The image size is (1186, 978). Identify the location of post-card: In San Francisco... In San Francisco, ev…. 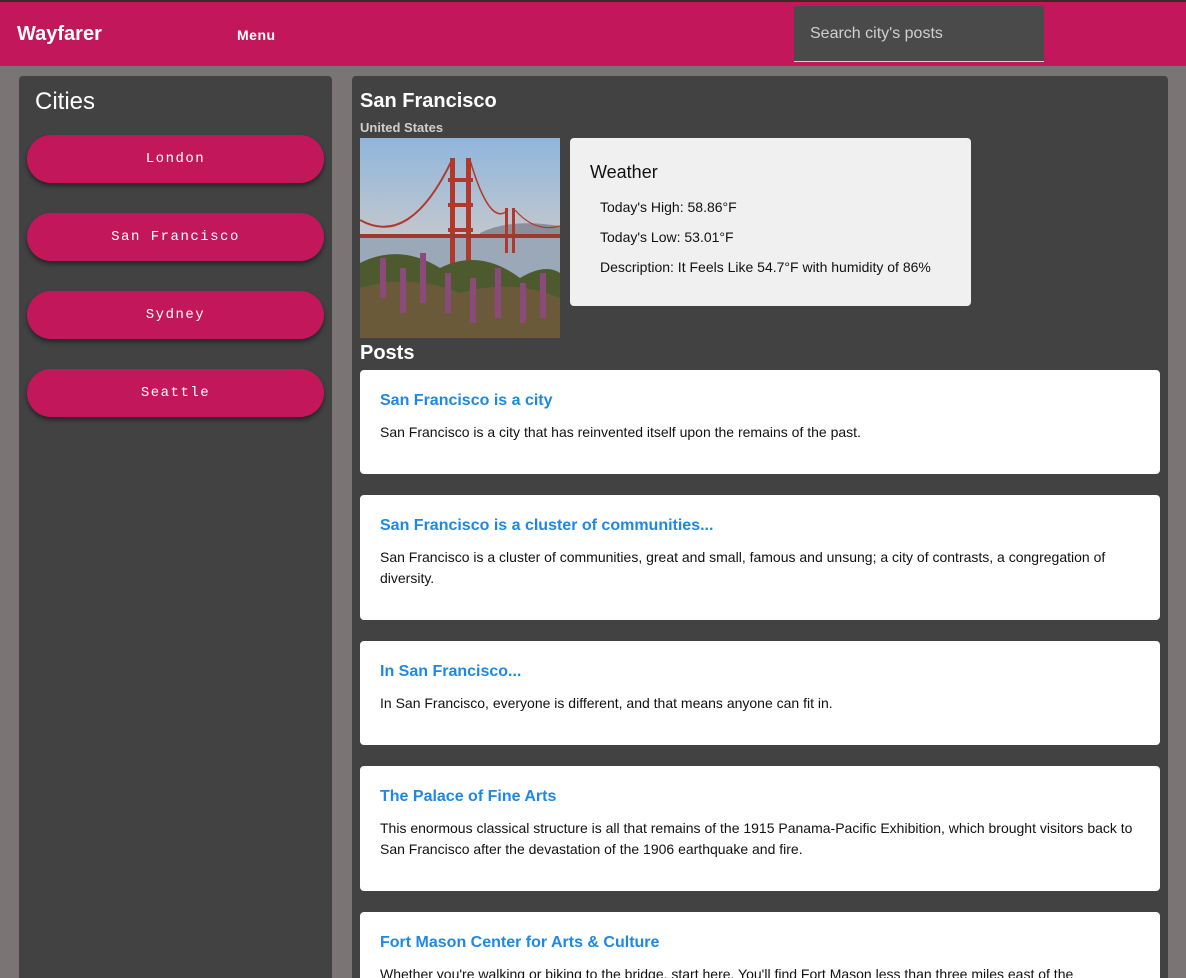
(760, 693).